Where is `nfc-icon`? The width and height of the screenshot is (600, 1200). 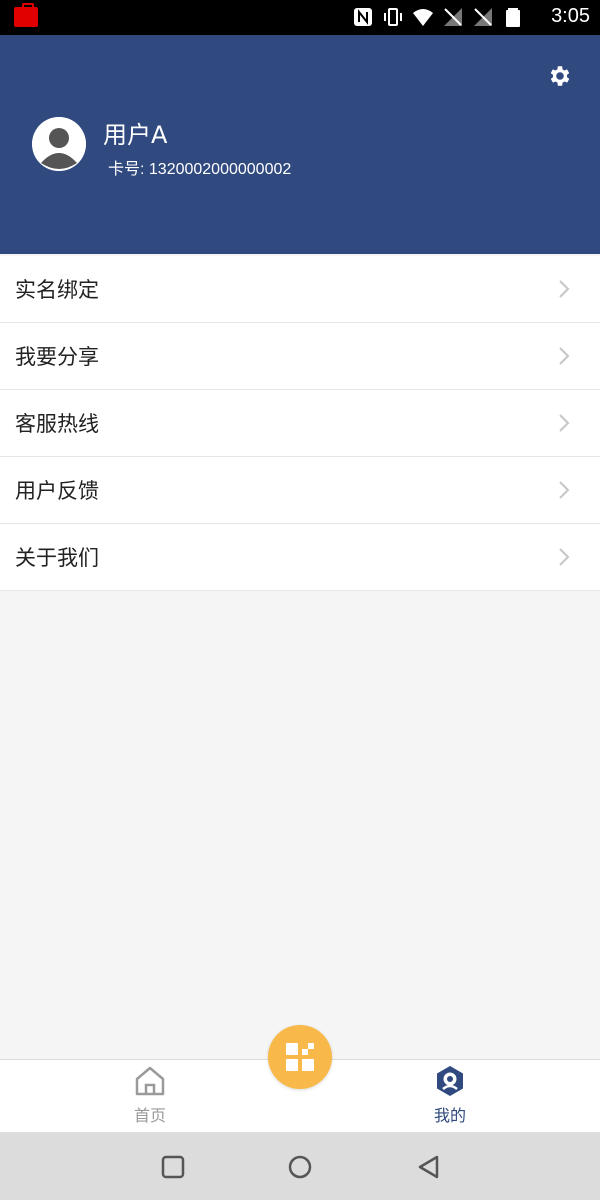
nfc-icon is located at coordinates (363, 17).